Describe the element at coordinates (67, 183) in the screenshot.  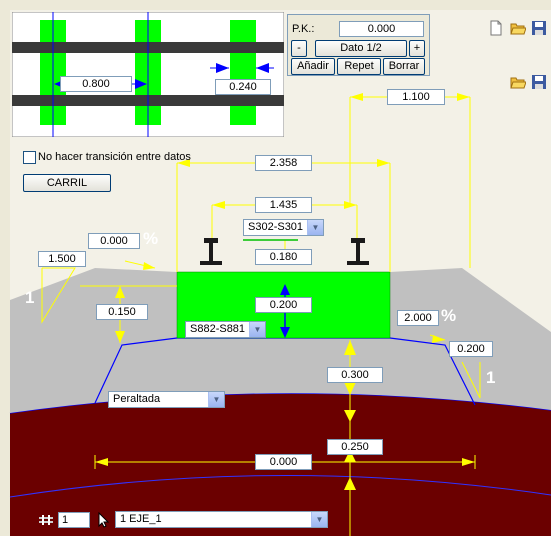
I see `carril-button: CARRIL` at that location.